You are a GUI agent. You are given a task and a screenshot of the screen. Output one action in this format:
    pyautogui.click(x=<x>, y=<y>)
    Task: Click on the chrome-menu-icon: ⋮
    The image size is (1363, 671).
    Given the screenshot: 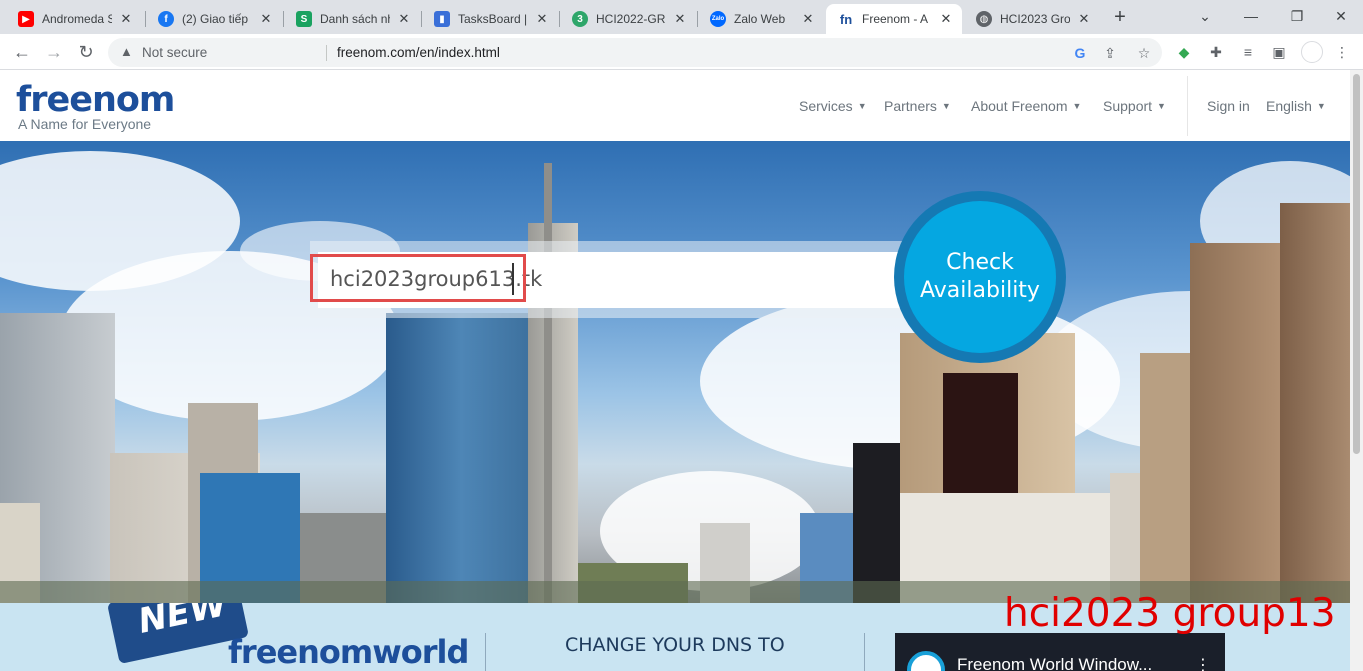 What is the action you would take?
    pyautogui.click(x=1342, y=52)
    